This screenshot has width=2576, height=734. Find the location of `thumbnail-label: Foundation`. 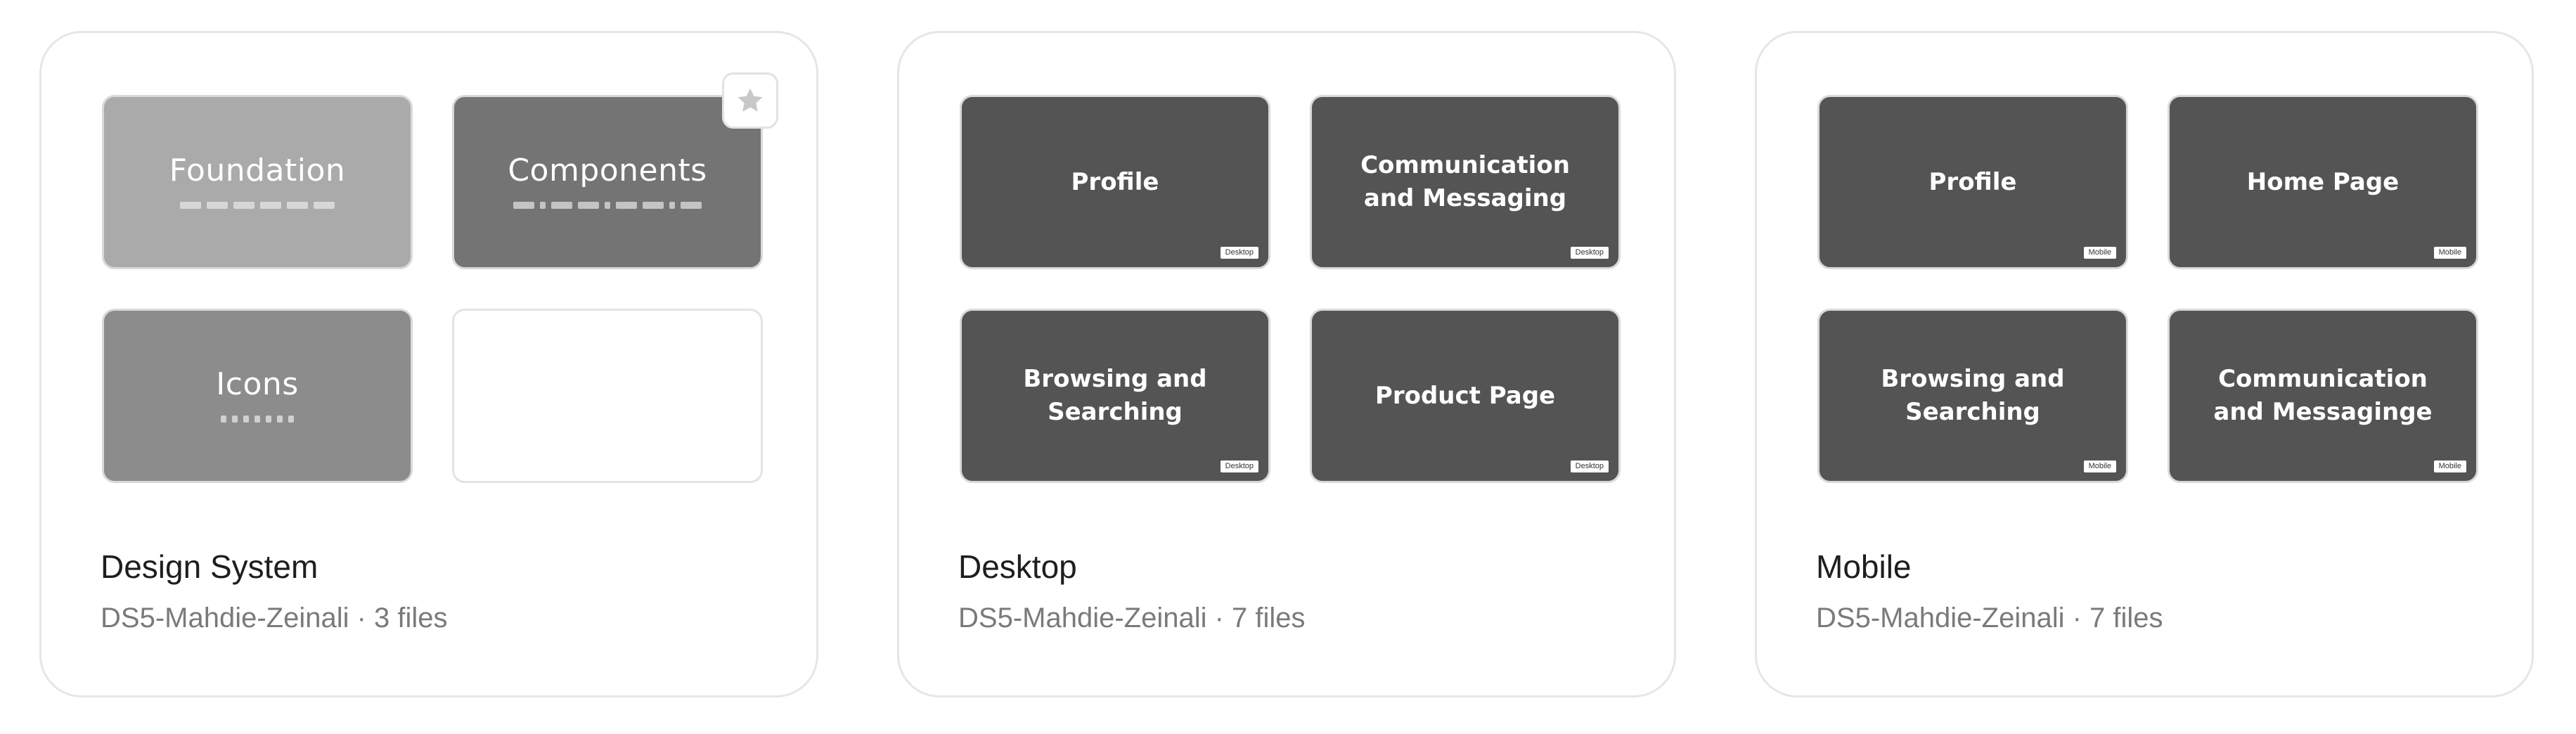

thumbnail-label: Foundation is located at coordinates (257, 170).